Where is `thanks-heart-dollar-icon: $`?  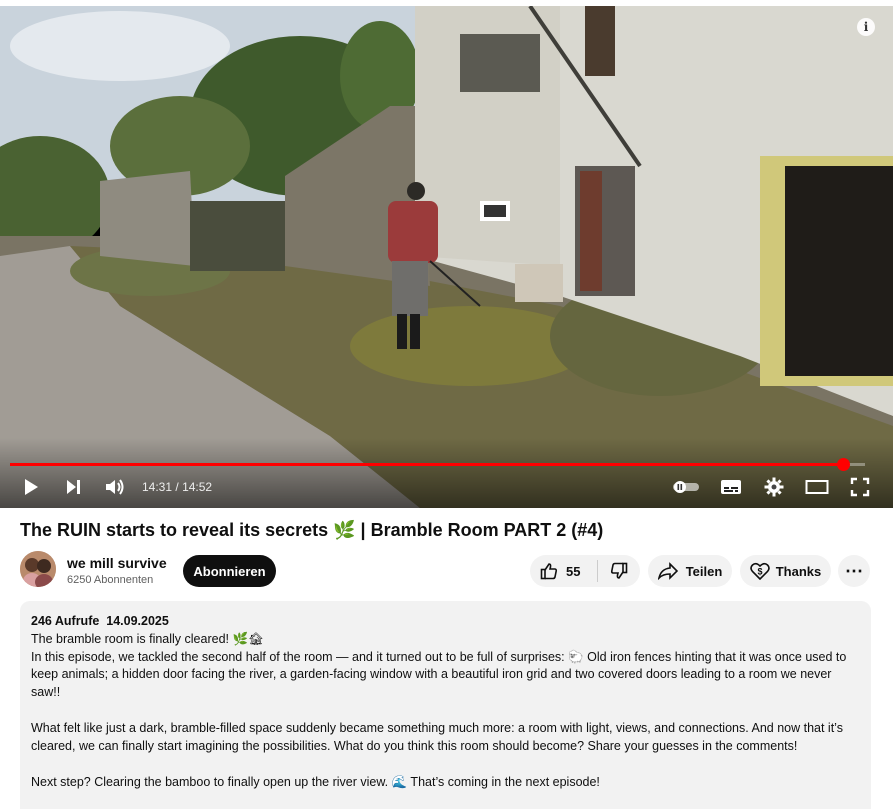 thanks-heart-dollar-icon: $ is located at coordinates (759, 571).